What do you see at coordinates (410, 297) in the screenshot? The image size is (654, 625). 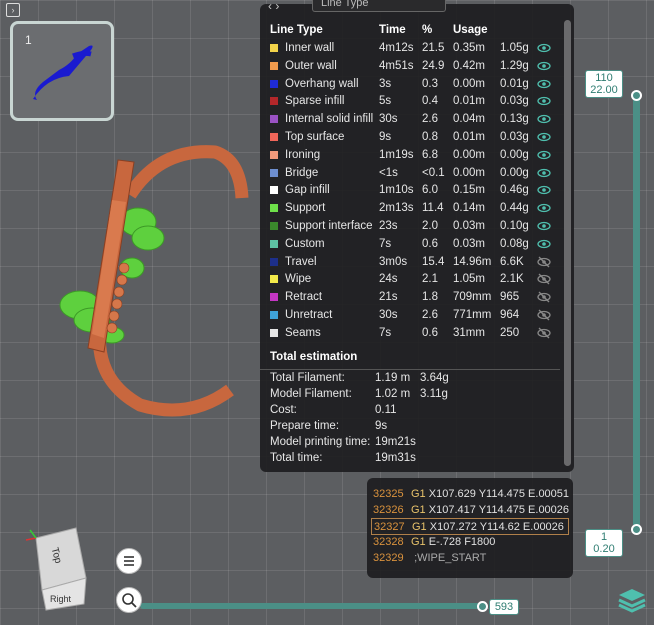 I see `line-type-row: Retract 21s 1.8 709mm 965` at bounding box center [410, 297].